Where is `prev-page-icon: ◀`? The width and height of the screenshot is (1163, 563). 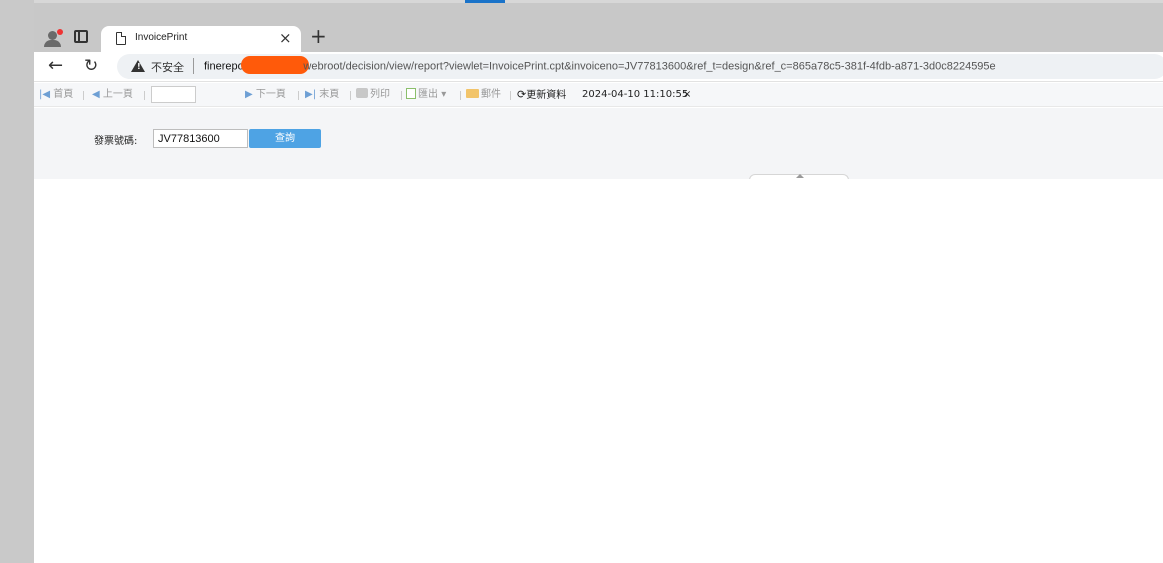
prev-page-icon: ◀ is located at coordinates (96, 94).